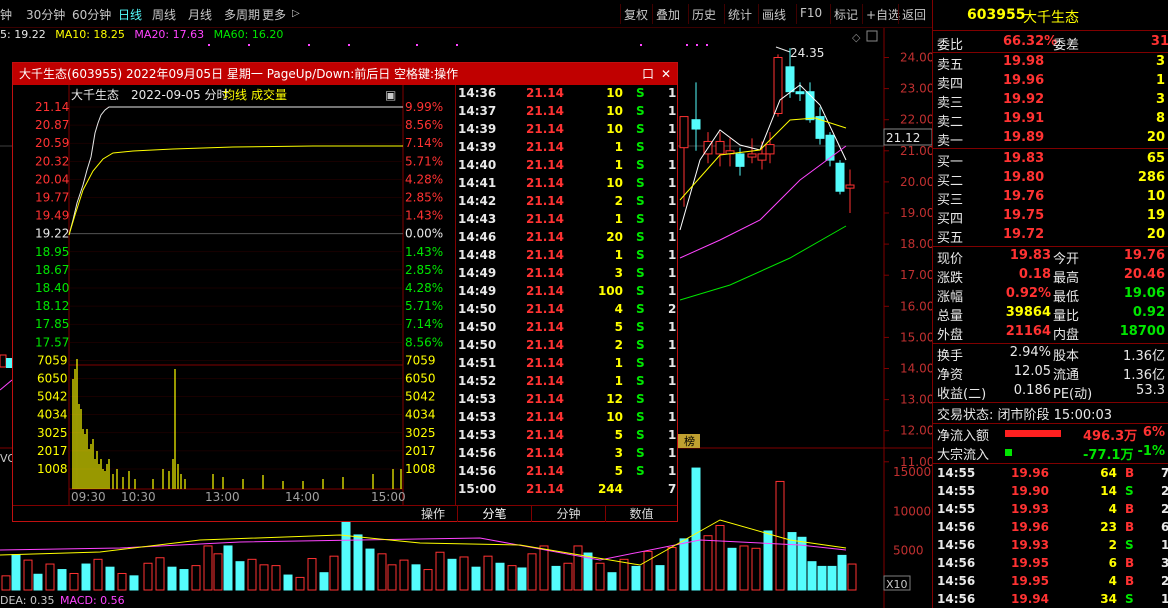 This screenshot has height=608, width=1168. What do you see at coordinates (164, 14) in the screenshot?
I see `period-tab: 周线` at bounding box center [164, 14].